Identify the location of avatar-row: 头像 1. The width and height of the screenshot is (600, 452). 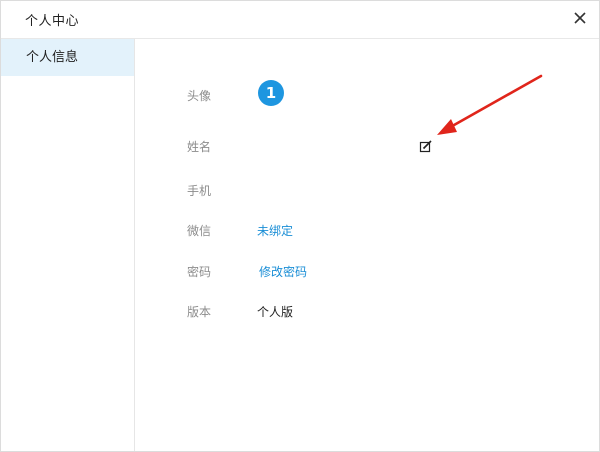
(367, 93).